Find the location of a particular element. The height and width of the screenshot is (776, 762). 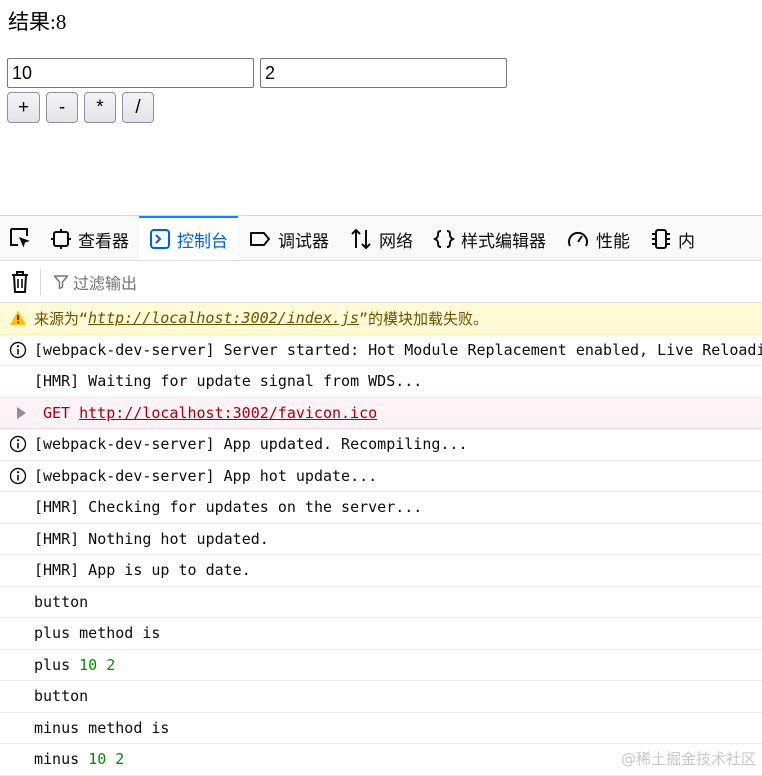

tab-inspector: 查看器 is located at coordinates (89, 238).